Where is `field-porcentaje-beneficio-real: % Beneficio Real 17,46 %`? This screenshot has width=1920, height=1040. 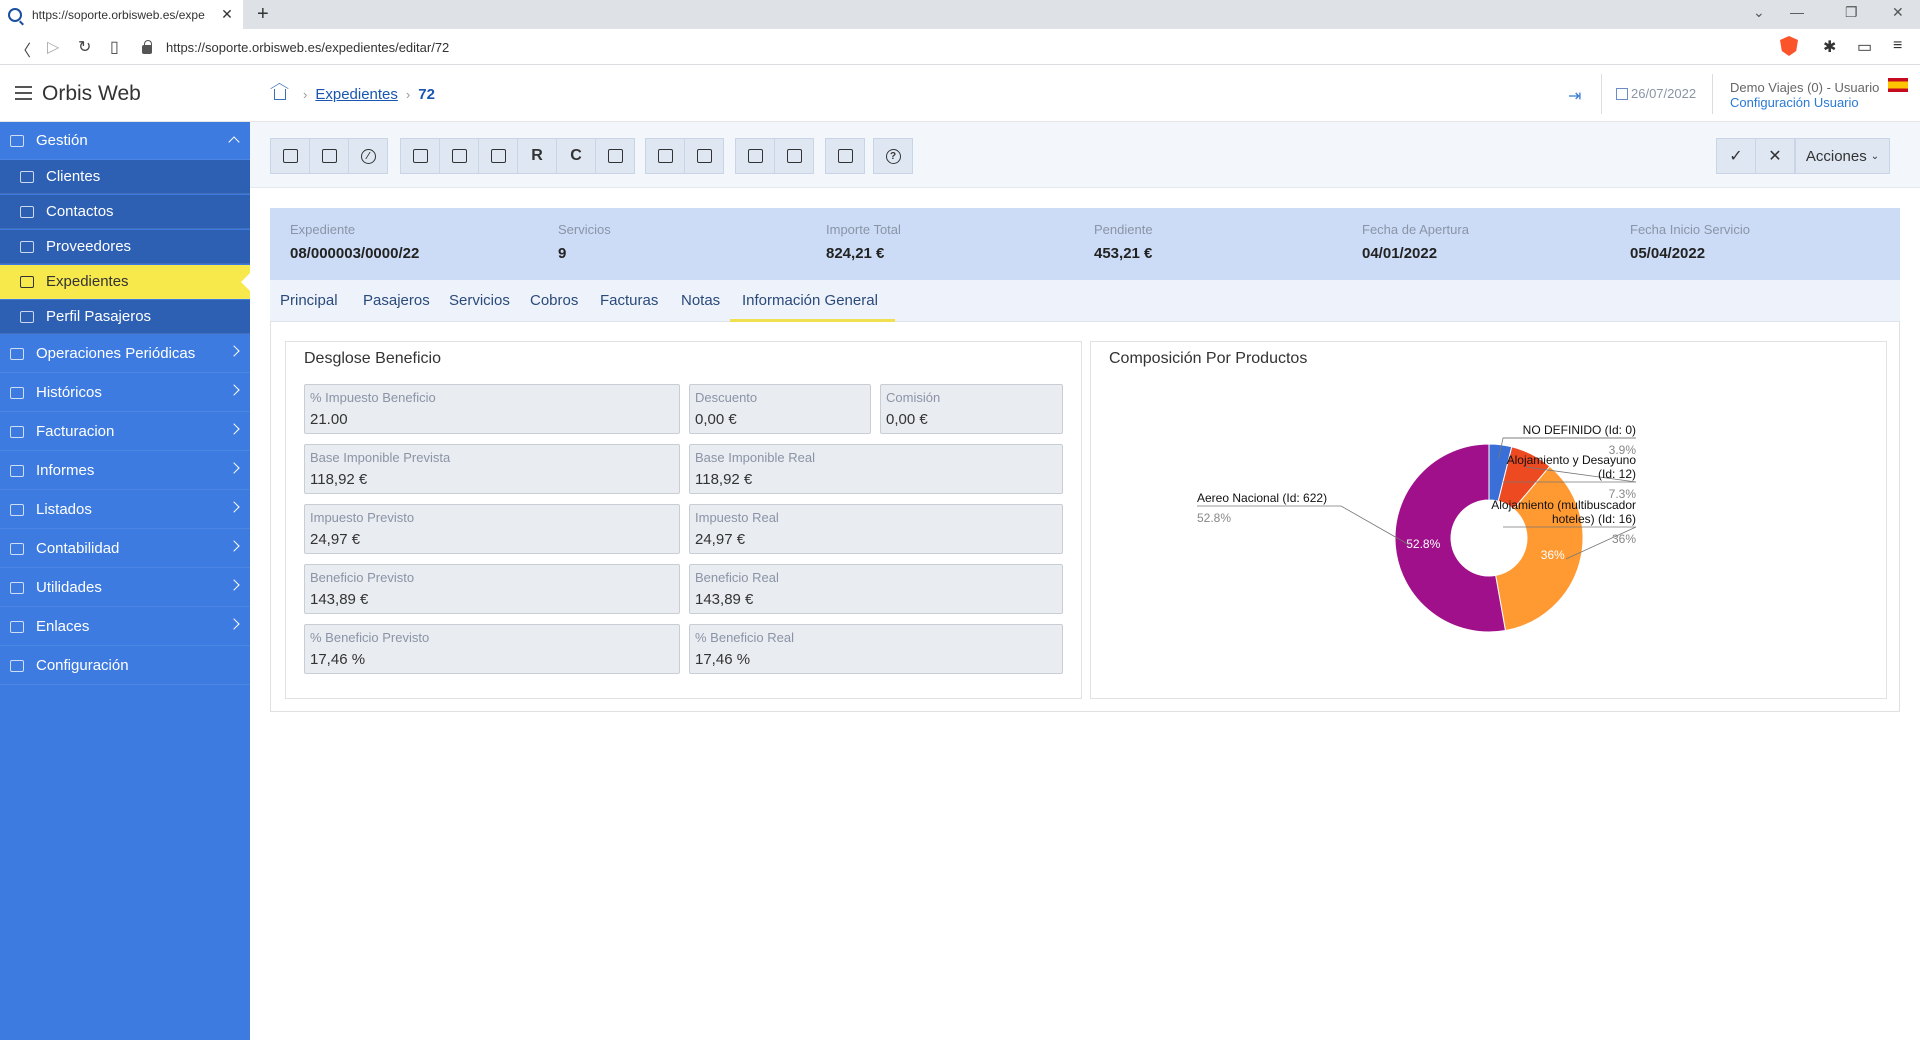
field-porcentaje-beneficio-real: % Beneficio Real 17,46 % is located at coordinates (876, 649).